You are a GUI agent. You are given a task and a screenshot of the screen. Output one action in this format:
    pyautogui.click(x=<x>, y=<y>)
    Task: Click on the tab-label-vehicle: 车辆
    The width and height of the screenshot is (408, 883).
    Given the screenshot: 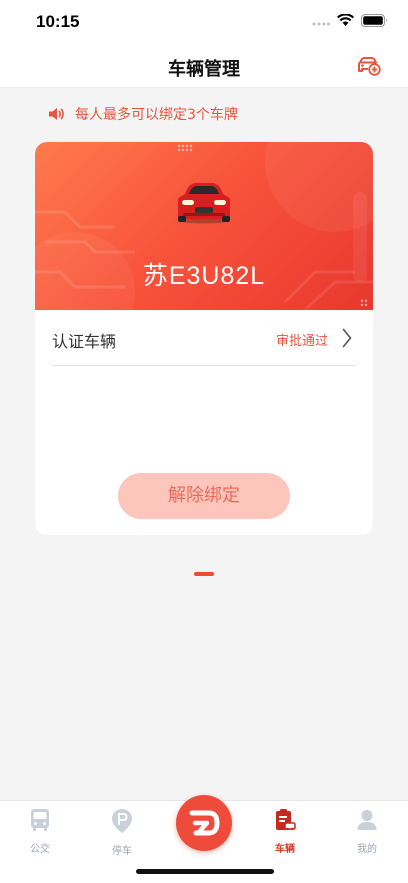 What is the action you would take?
    pyautogui.click(x=285, y=849)
    